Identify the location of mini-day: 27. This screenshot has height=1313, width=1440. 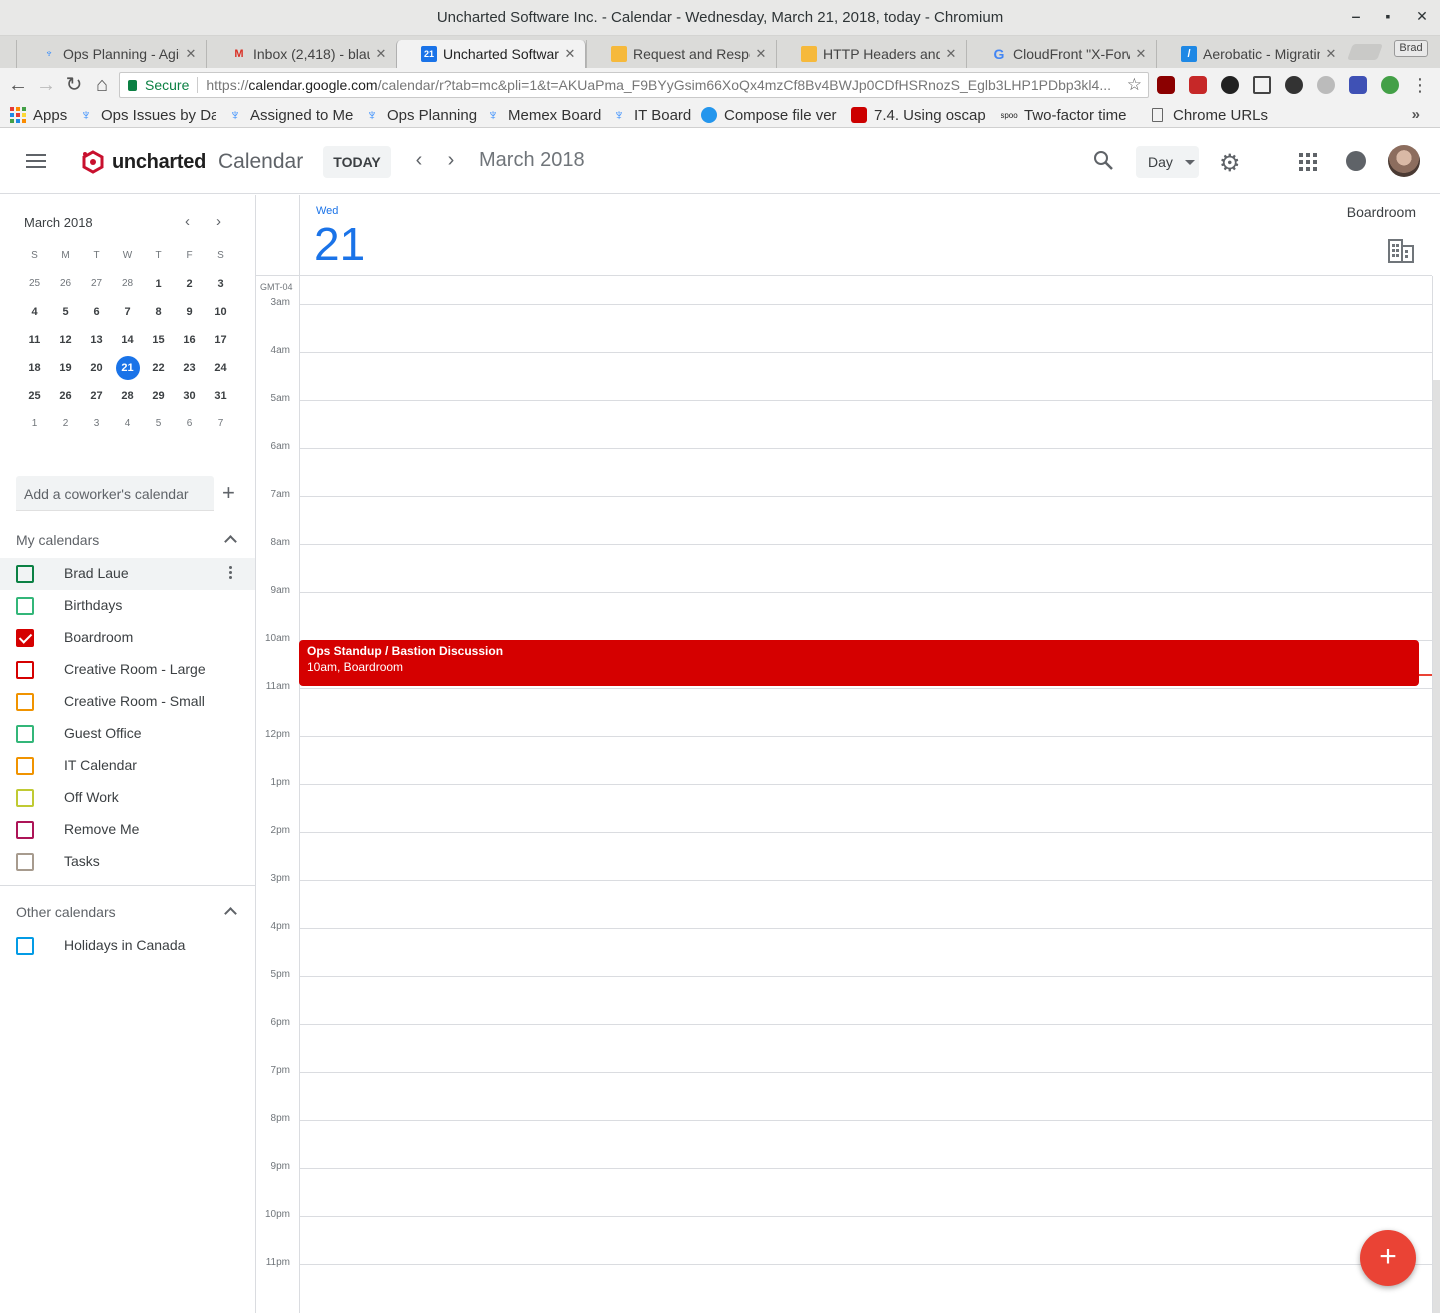
(96, 396).